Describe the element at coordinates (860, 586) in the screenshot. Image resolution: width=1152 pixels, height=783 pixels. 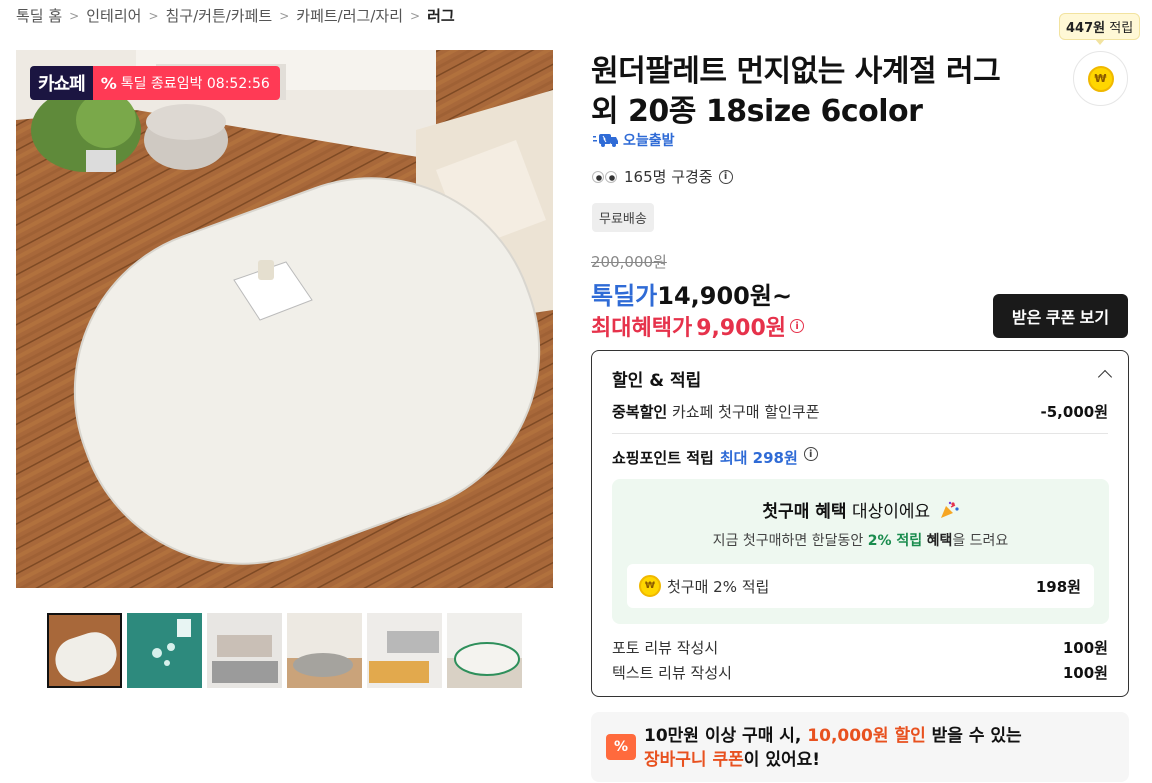
I see `first-purchase-points-row: ₩ 첫구매 2% 적립 198원` at that location.